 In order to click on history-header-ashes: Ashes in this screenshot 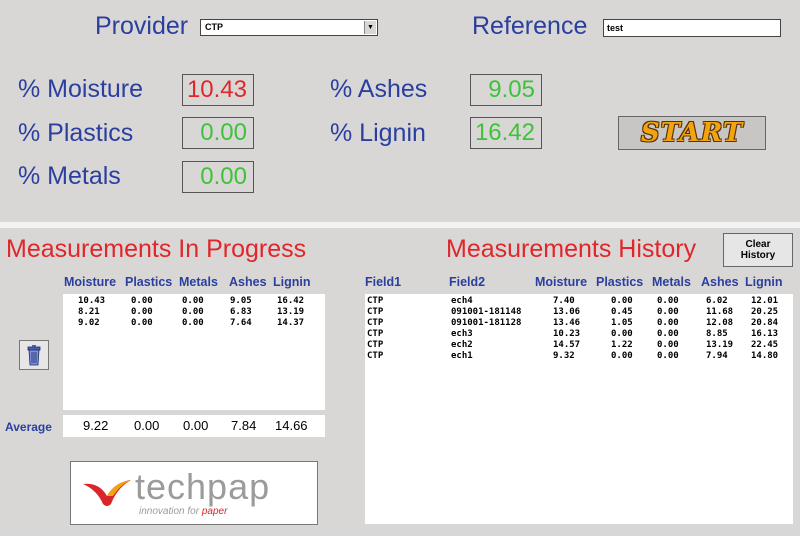, I will do `click(720, 282)`.